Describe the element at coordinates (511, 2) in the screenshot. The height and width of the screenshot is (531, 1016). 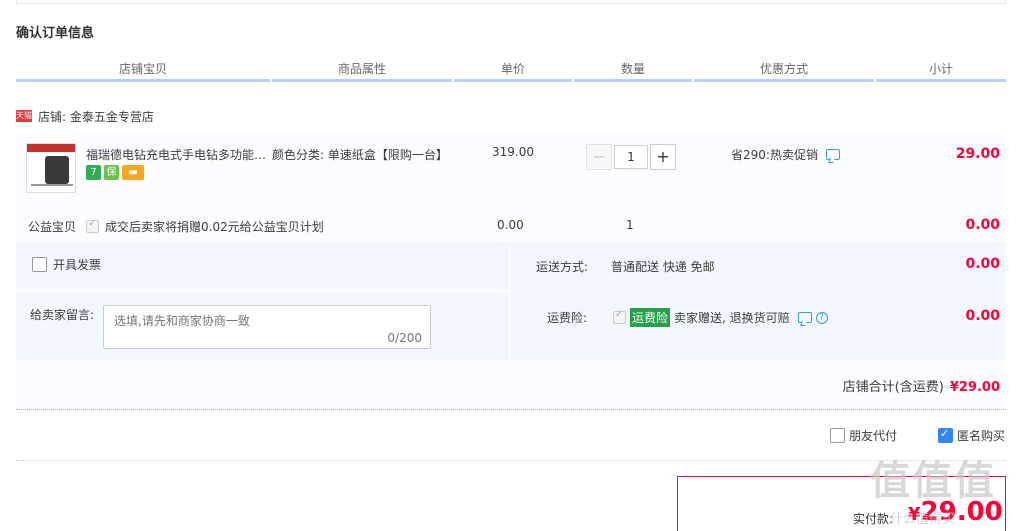
I see `top-border` at that location.